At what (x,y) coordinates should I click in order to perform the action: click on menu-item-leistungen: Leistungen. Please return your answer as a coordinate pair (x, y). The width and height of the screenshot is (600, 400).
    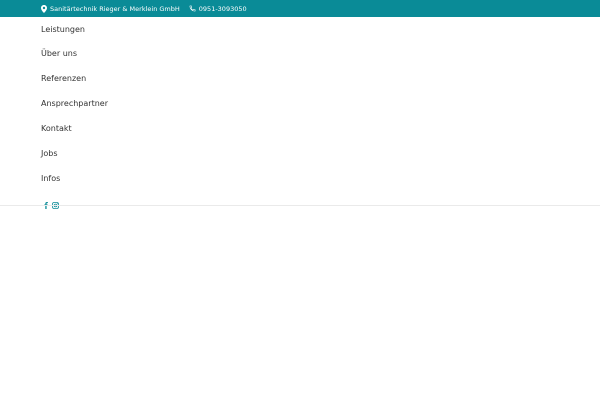
    Looking at the image, I should click on (191, 29).